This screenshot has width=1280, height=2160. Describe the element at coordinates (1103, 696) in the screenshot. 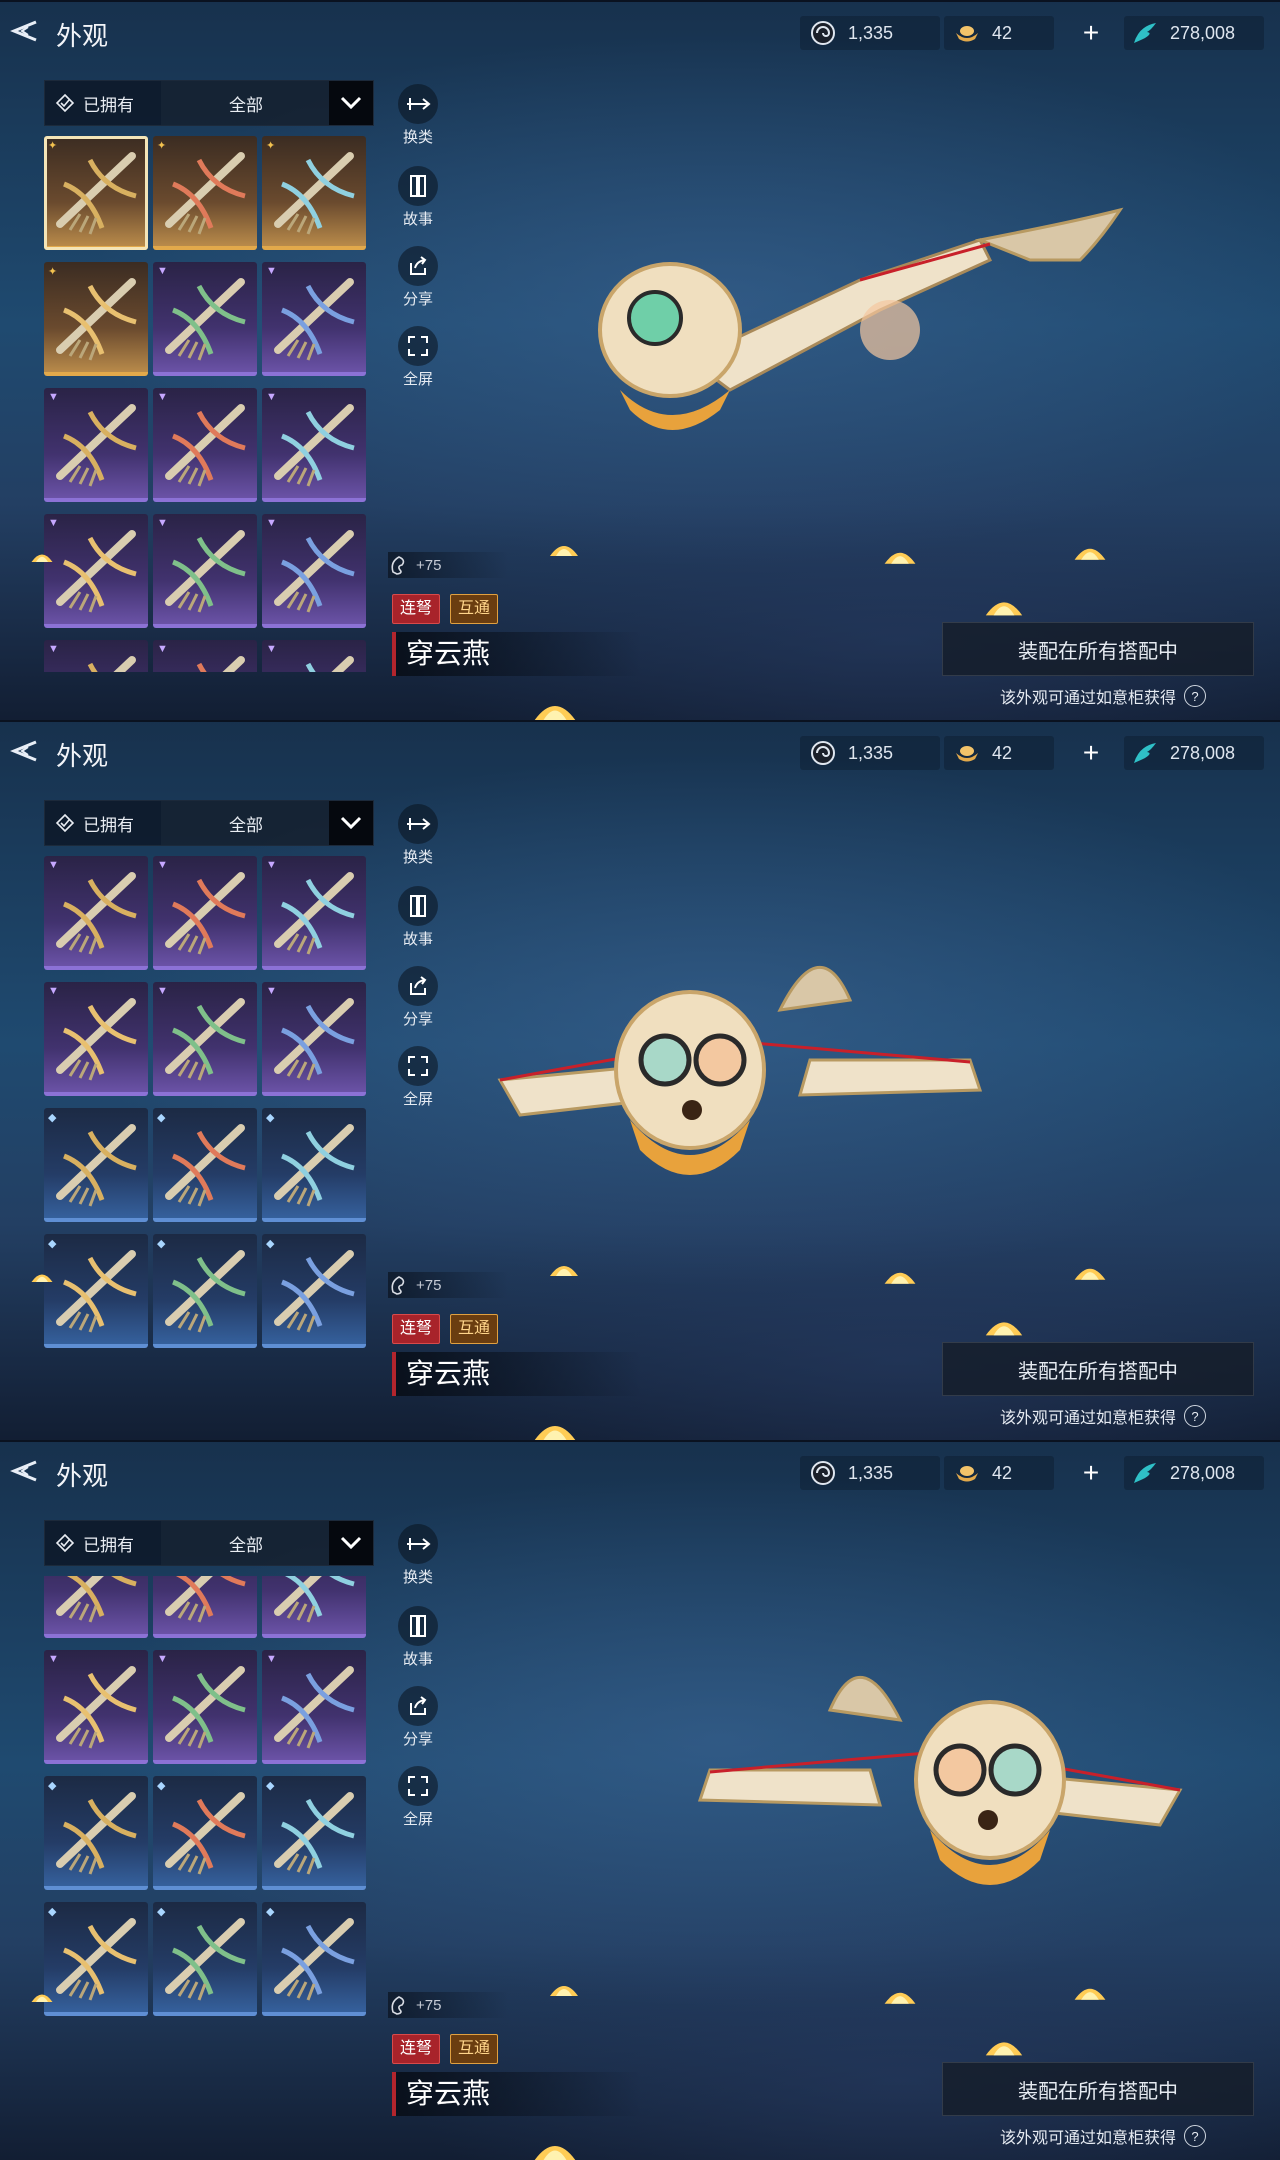

I see `source-hint: 该外观可通过如意柜获得 ?` at that location.